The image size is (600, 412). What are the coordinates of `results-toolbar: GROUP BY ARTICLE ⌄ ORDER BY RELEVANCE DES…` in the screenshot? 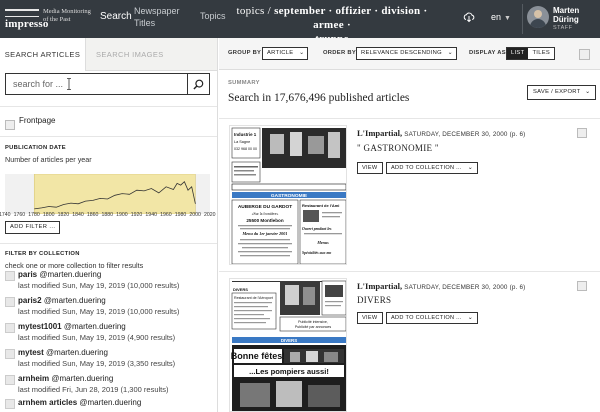 It's located at (409, 54).